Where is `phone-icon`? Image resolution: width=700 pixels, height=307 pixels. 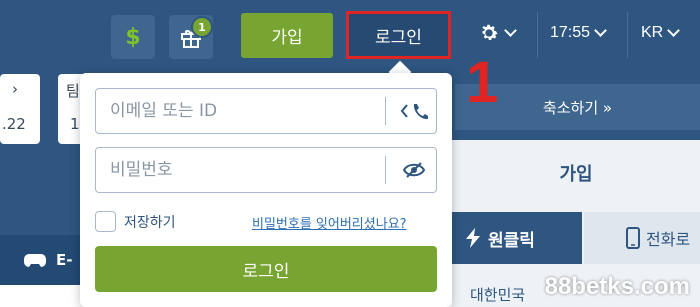 phone-icon is located at coordinates (414, 112).